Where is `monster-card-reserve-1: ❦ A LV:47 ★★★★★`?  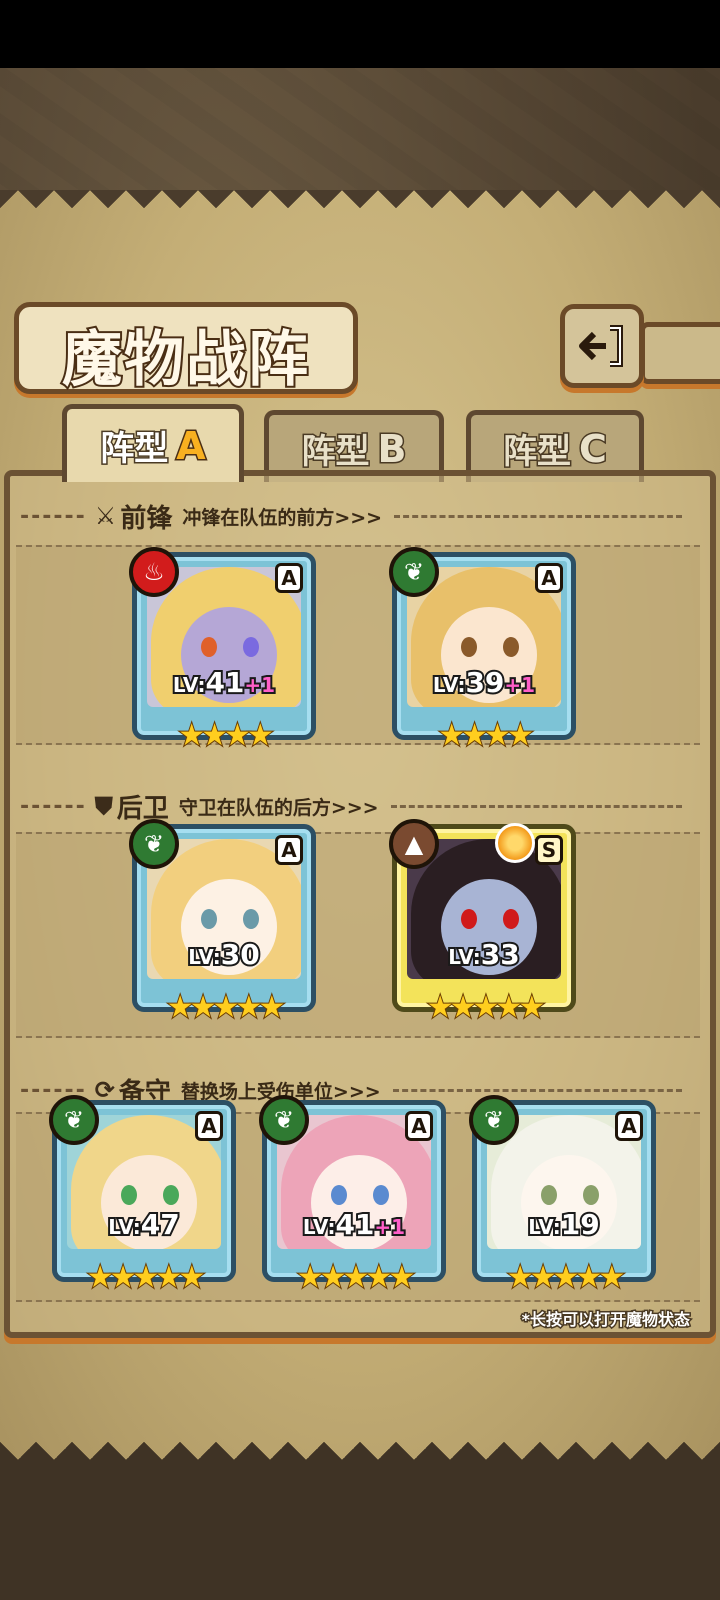
monster-card-reserve-1: ❦ A LV:47 ★★★★★ is located at coordinates (142, 1195).